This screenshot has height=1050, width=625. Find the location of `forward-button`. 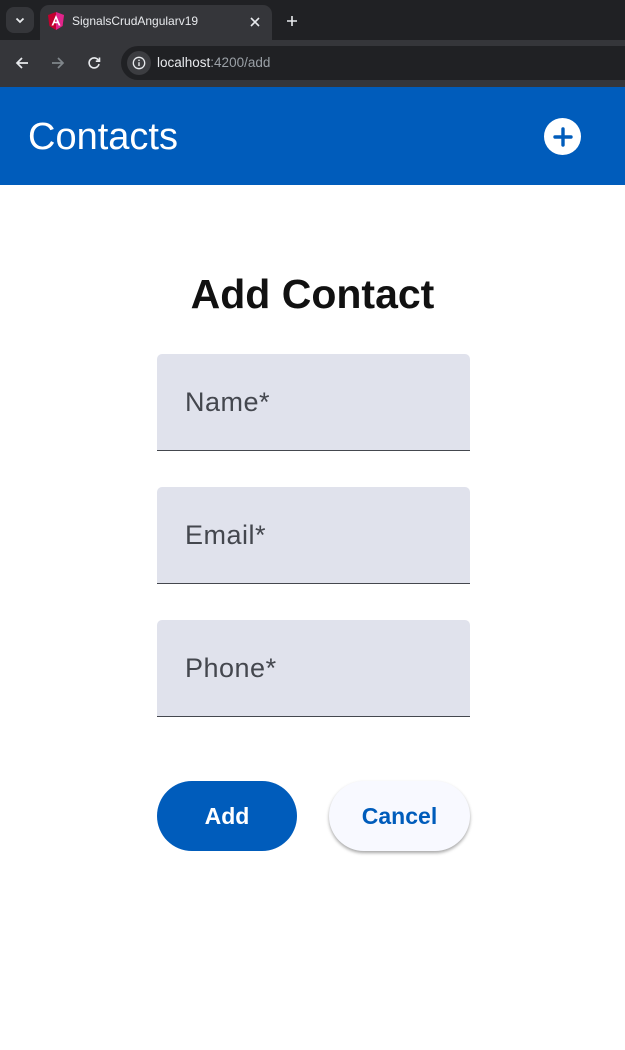

forward-button is located at coordinates (58, 63).